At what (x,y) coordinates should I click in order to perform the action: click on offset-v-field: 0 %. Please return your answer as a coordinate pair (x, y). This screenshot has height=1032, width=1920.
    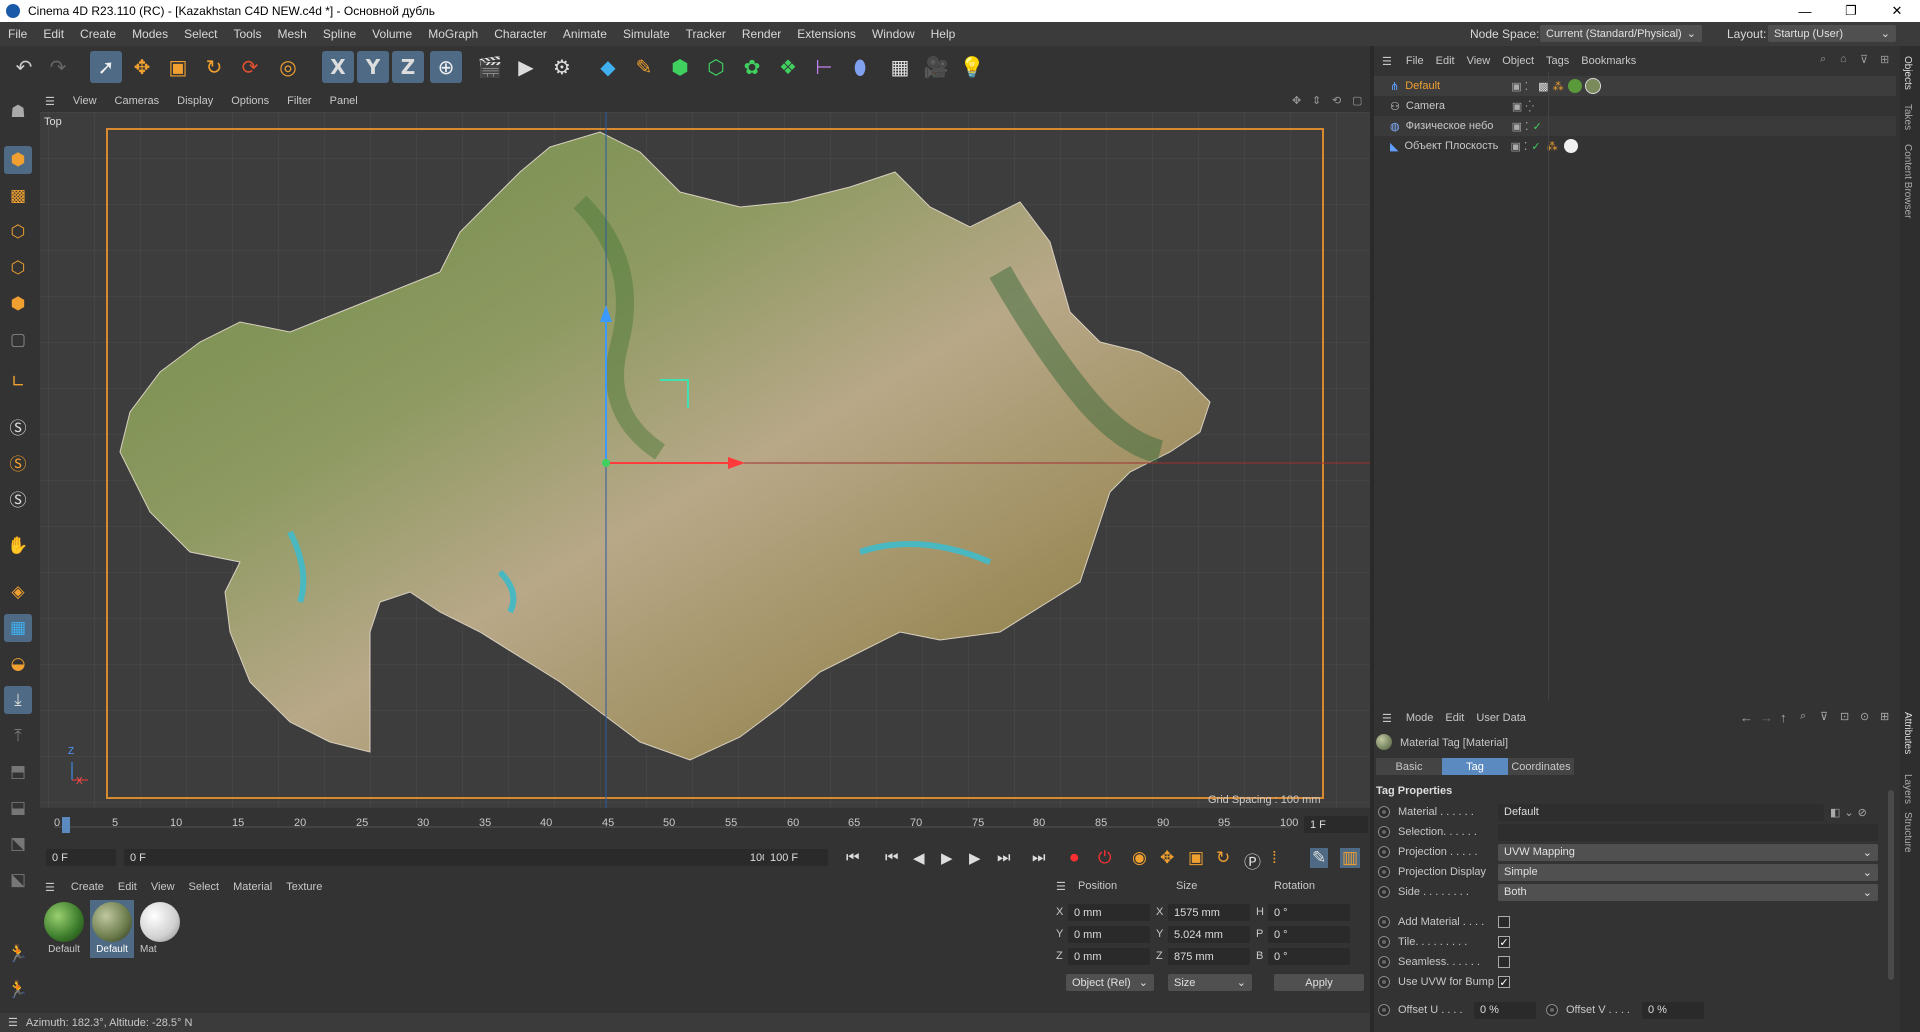
    Looking at the image, I should click on (1673, 1010).